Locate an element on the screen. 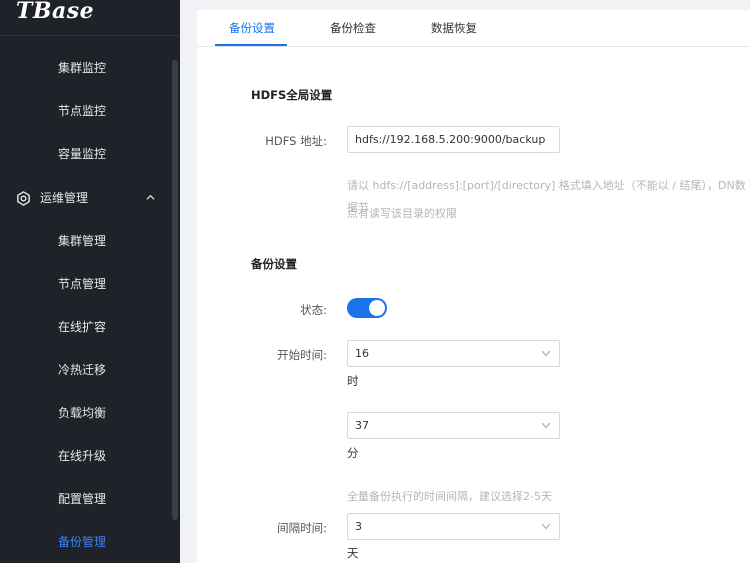 The height and width of the screenshot is (563, 750). sidebar-item-hot-cold-migrate: 冷热迁移 is located at coordinates (86, 370).